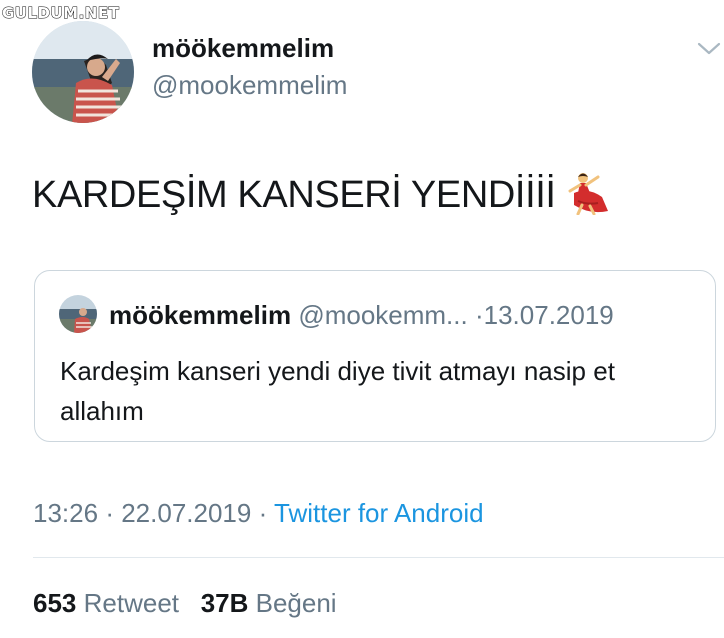  I want to click on username-handle: @mookemmelim, so click(249, 85).